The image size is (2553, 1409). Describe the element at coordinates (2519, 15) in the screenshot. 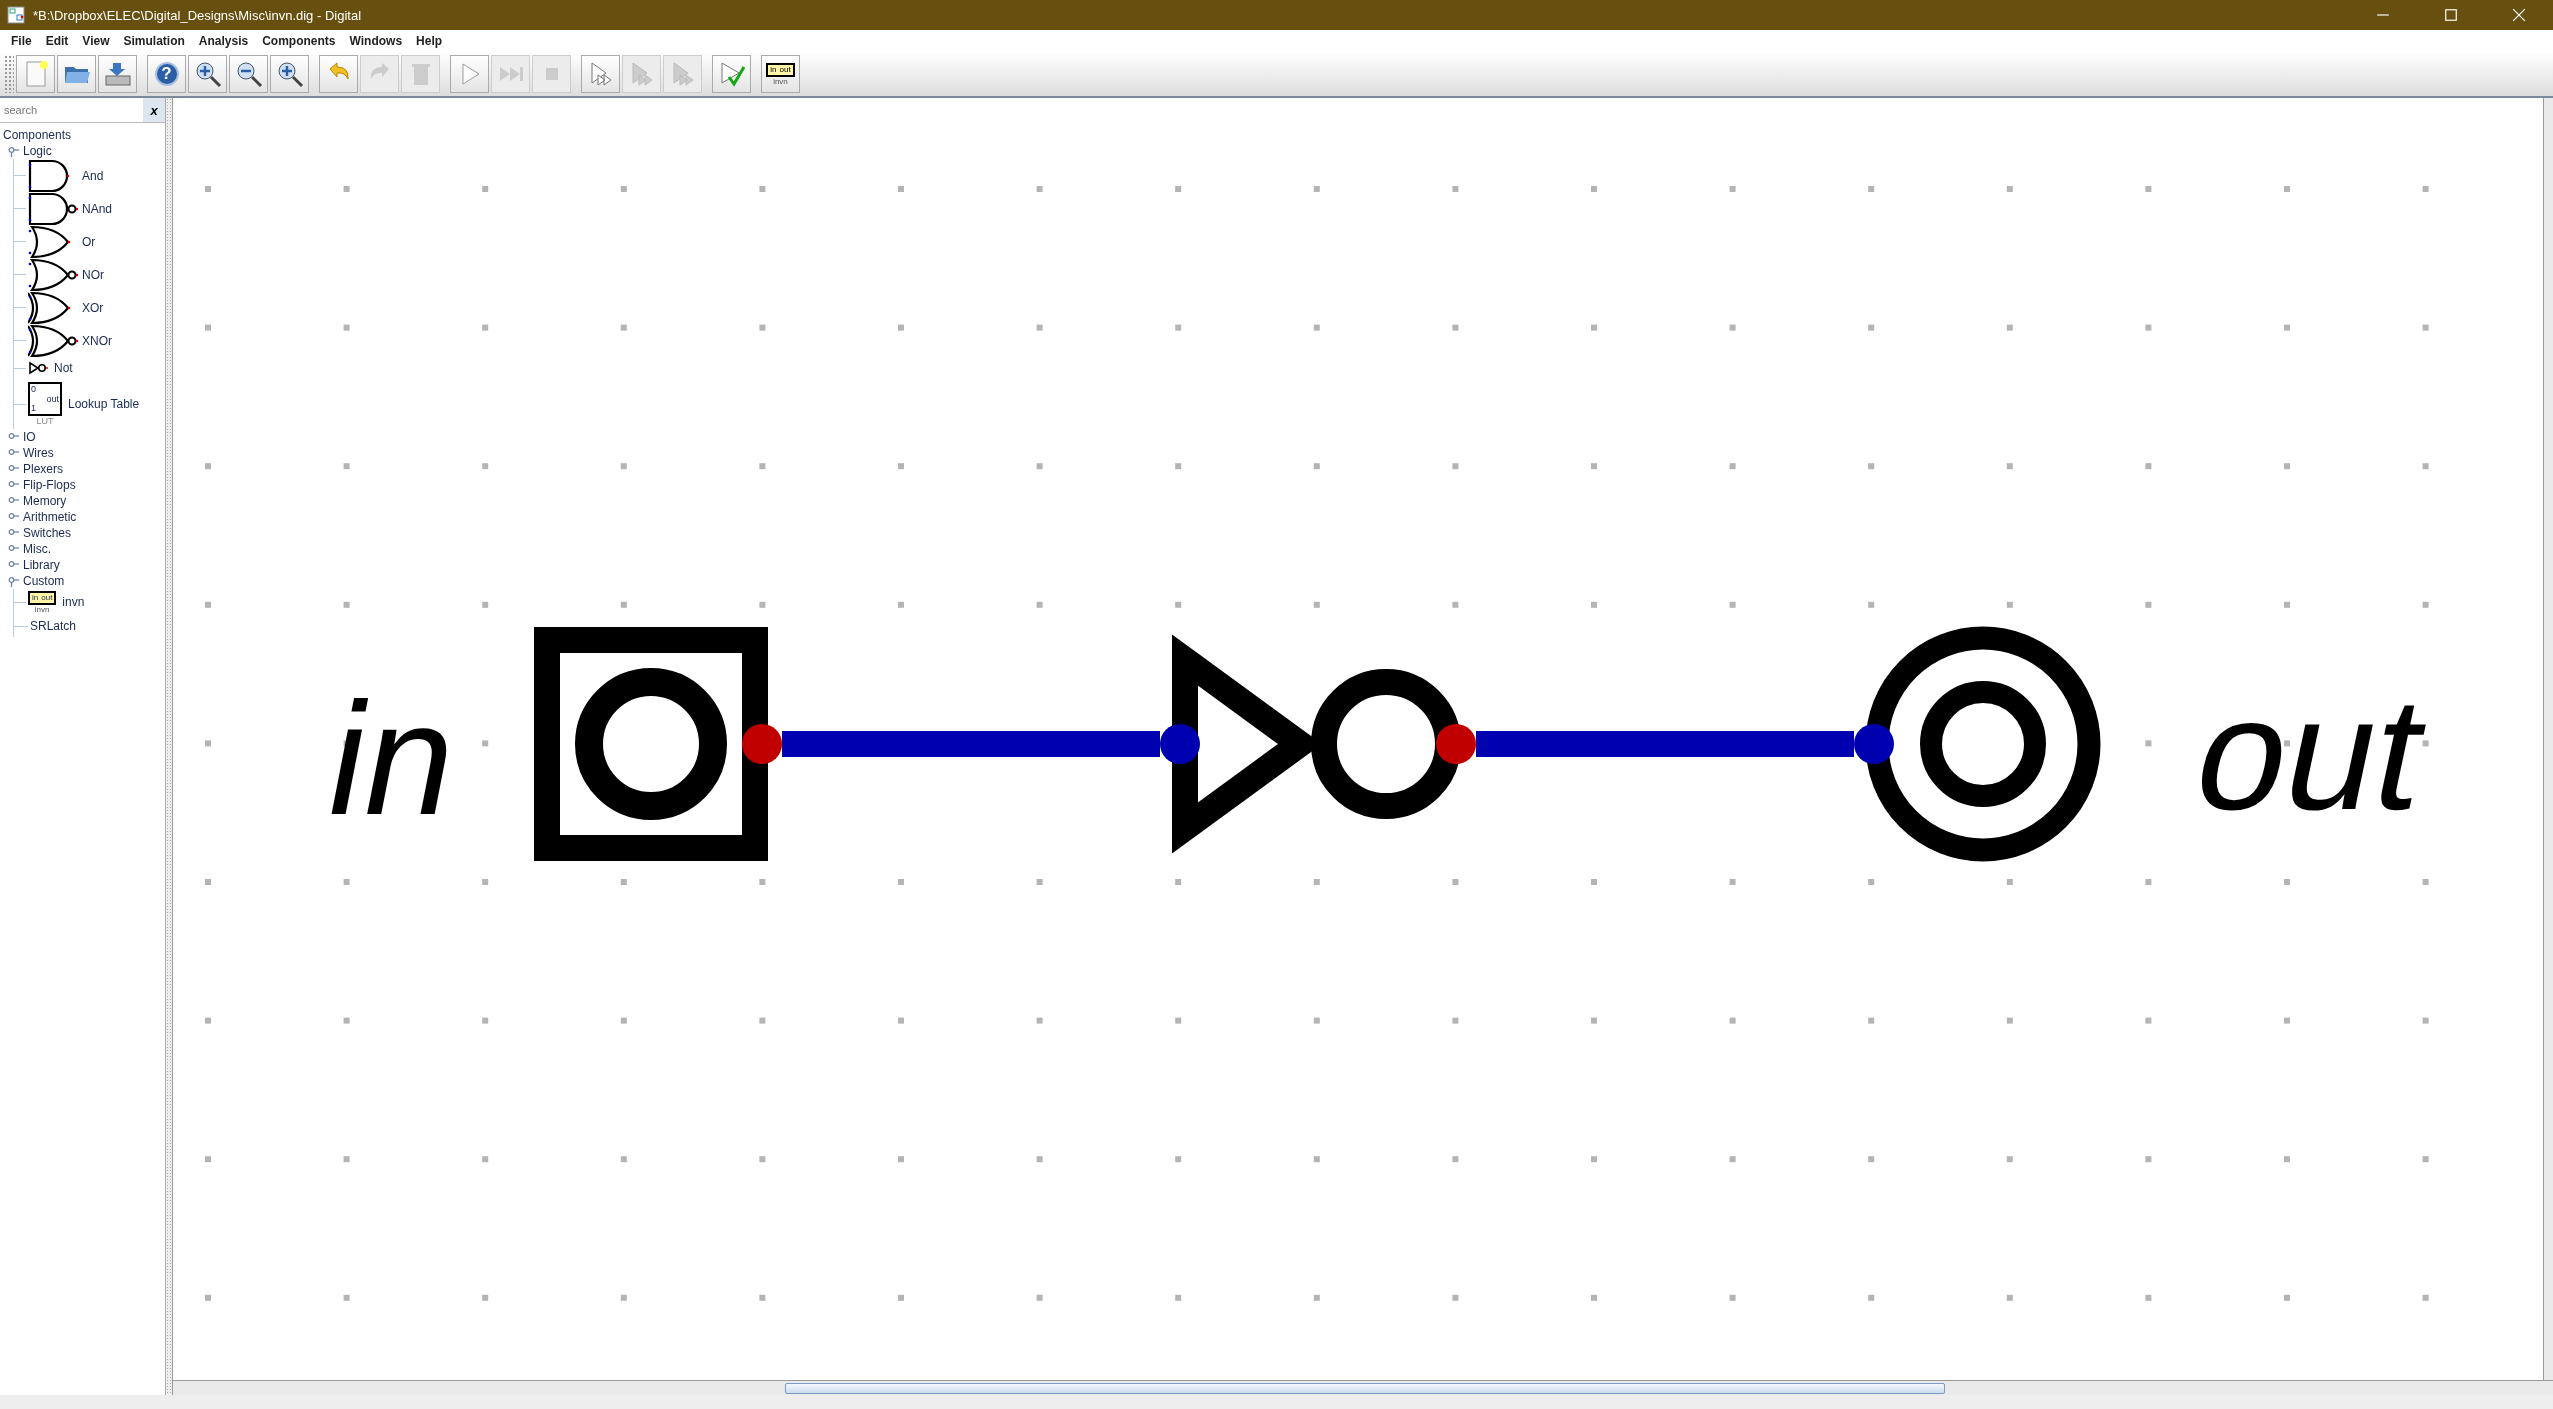

I see `close-icon` at that location.